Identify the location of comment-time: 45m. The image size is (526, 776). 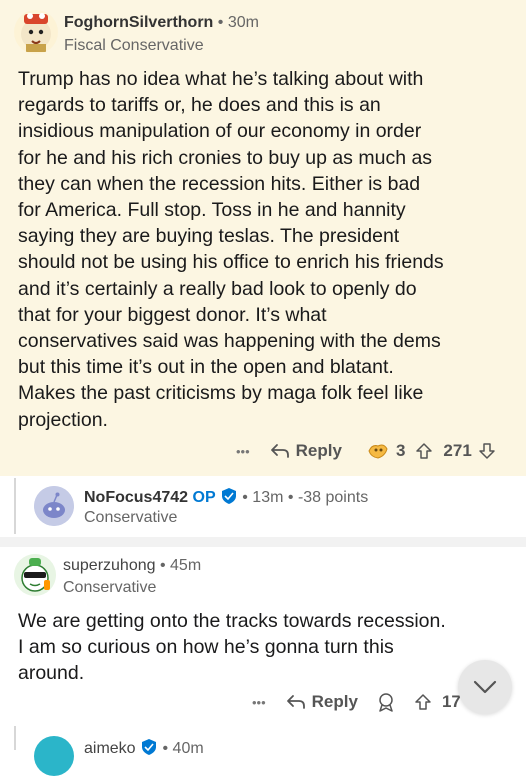
(186, 565).